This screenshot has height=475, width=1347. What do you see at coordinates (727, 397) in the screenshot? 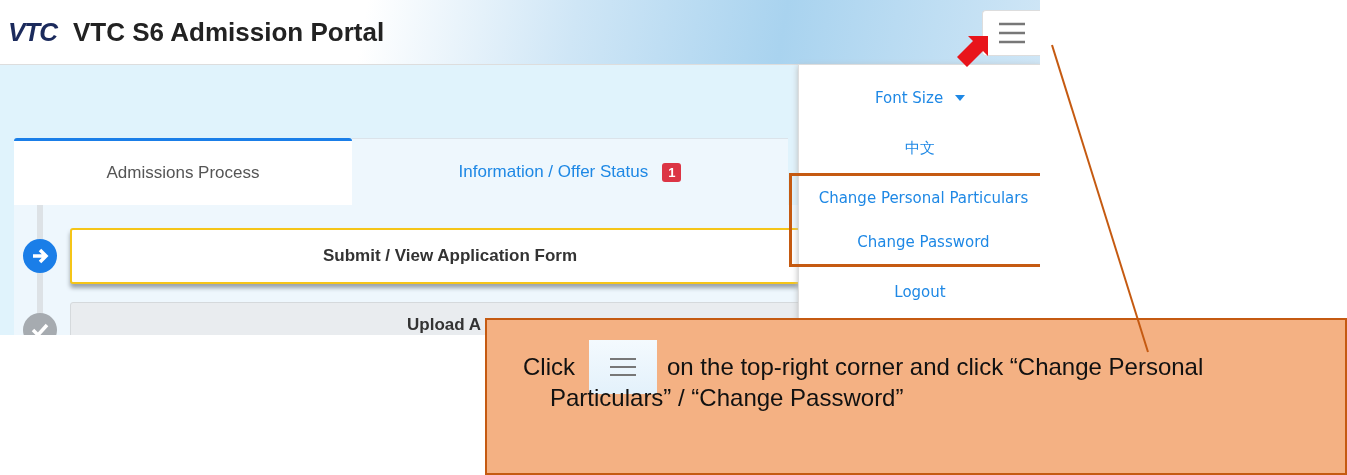
I see `callout-text: Particulars” / “Change Password”` at bounding box center [727, 397].